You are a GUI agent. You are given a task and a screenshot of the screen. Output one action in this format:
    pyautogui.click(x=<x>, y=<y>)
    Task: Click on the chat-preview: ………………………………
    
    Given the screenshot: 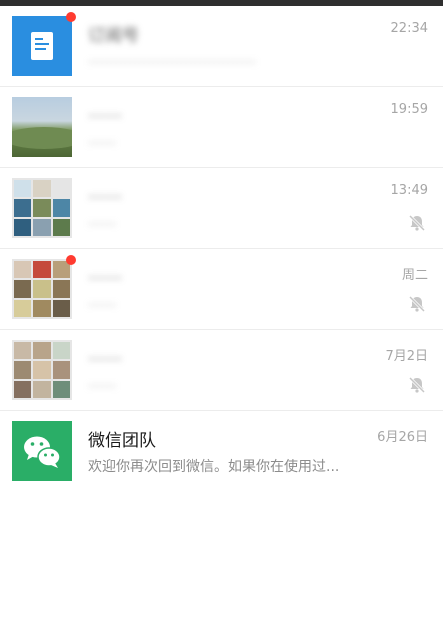 What is the action you would take?
    pyautogui.click(x=172, y=59)
    